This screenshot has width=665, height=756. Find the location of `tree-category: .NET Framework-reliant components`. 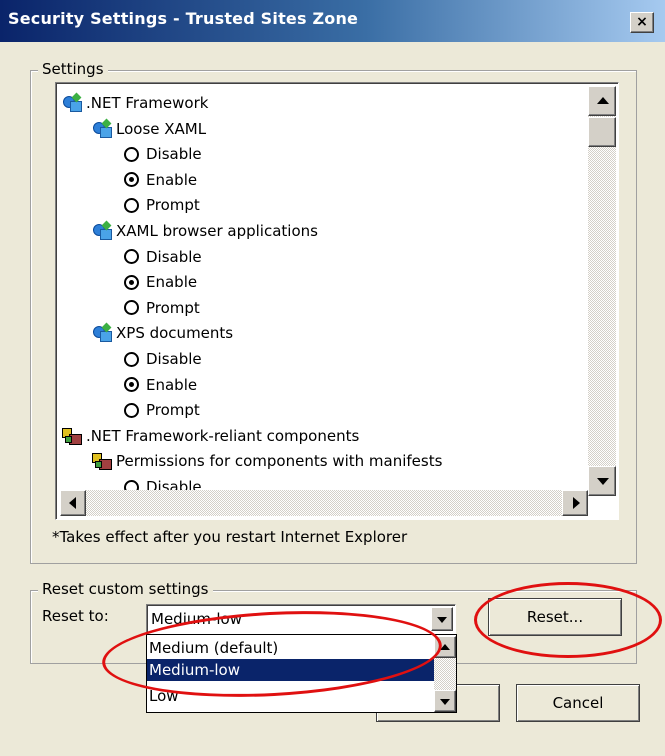

tree-category: .NET Framework-reliant components is located at coordinates (210, 436).